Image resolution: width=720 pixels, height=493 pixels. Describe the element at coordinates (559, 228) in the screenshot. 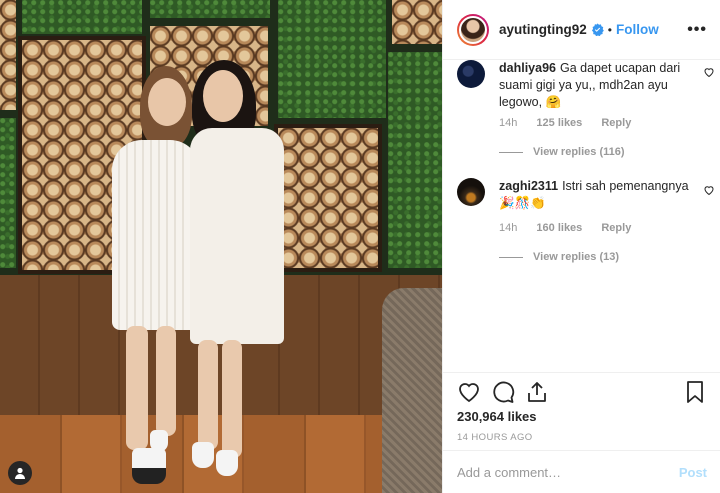

I see `comment-likes: 160 likes` at that location.